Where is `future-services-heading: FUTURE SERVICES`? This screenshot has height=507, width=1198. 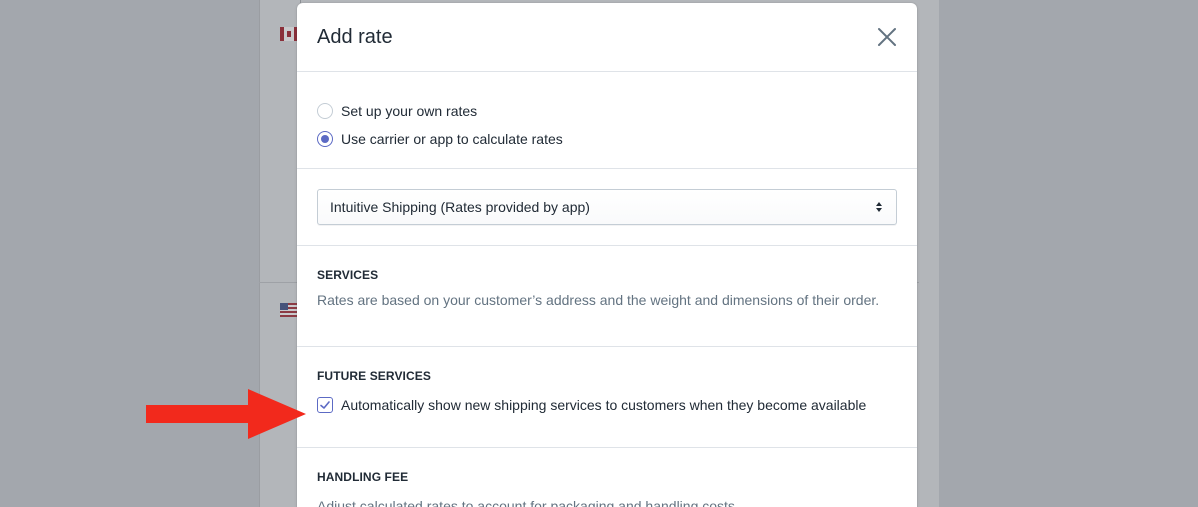
future-services-heading: FUTURE SERVICES is located at coordinates (374, 376).